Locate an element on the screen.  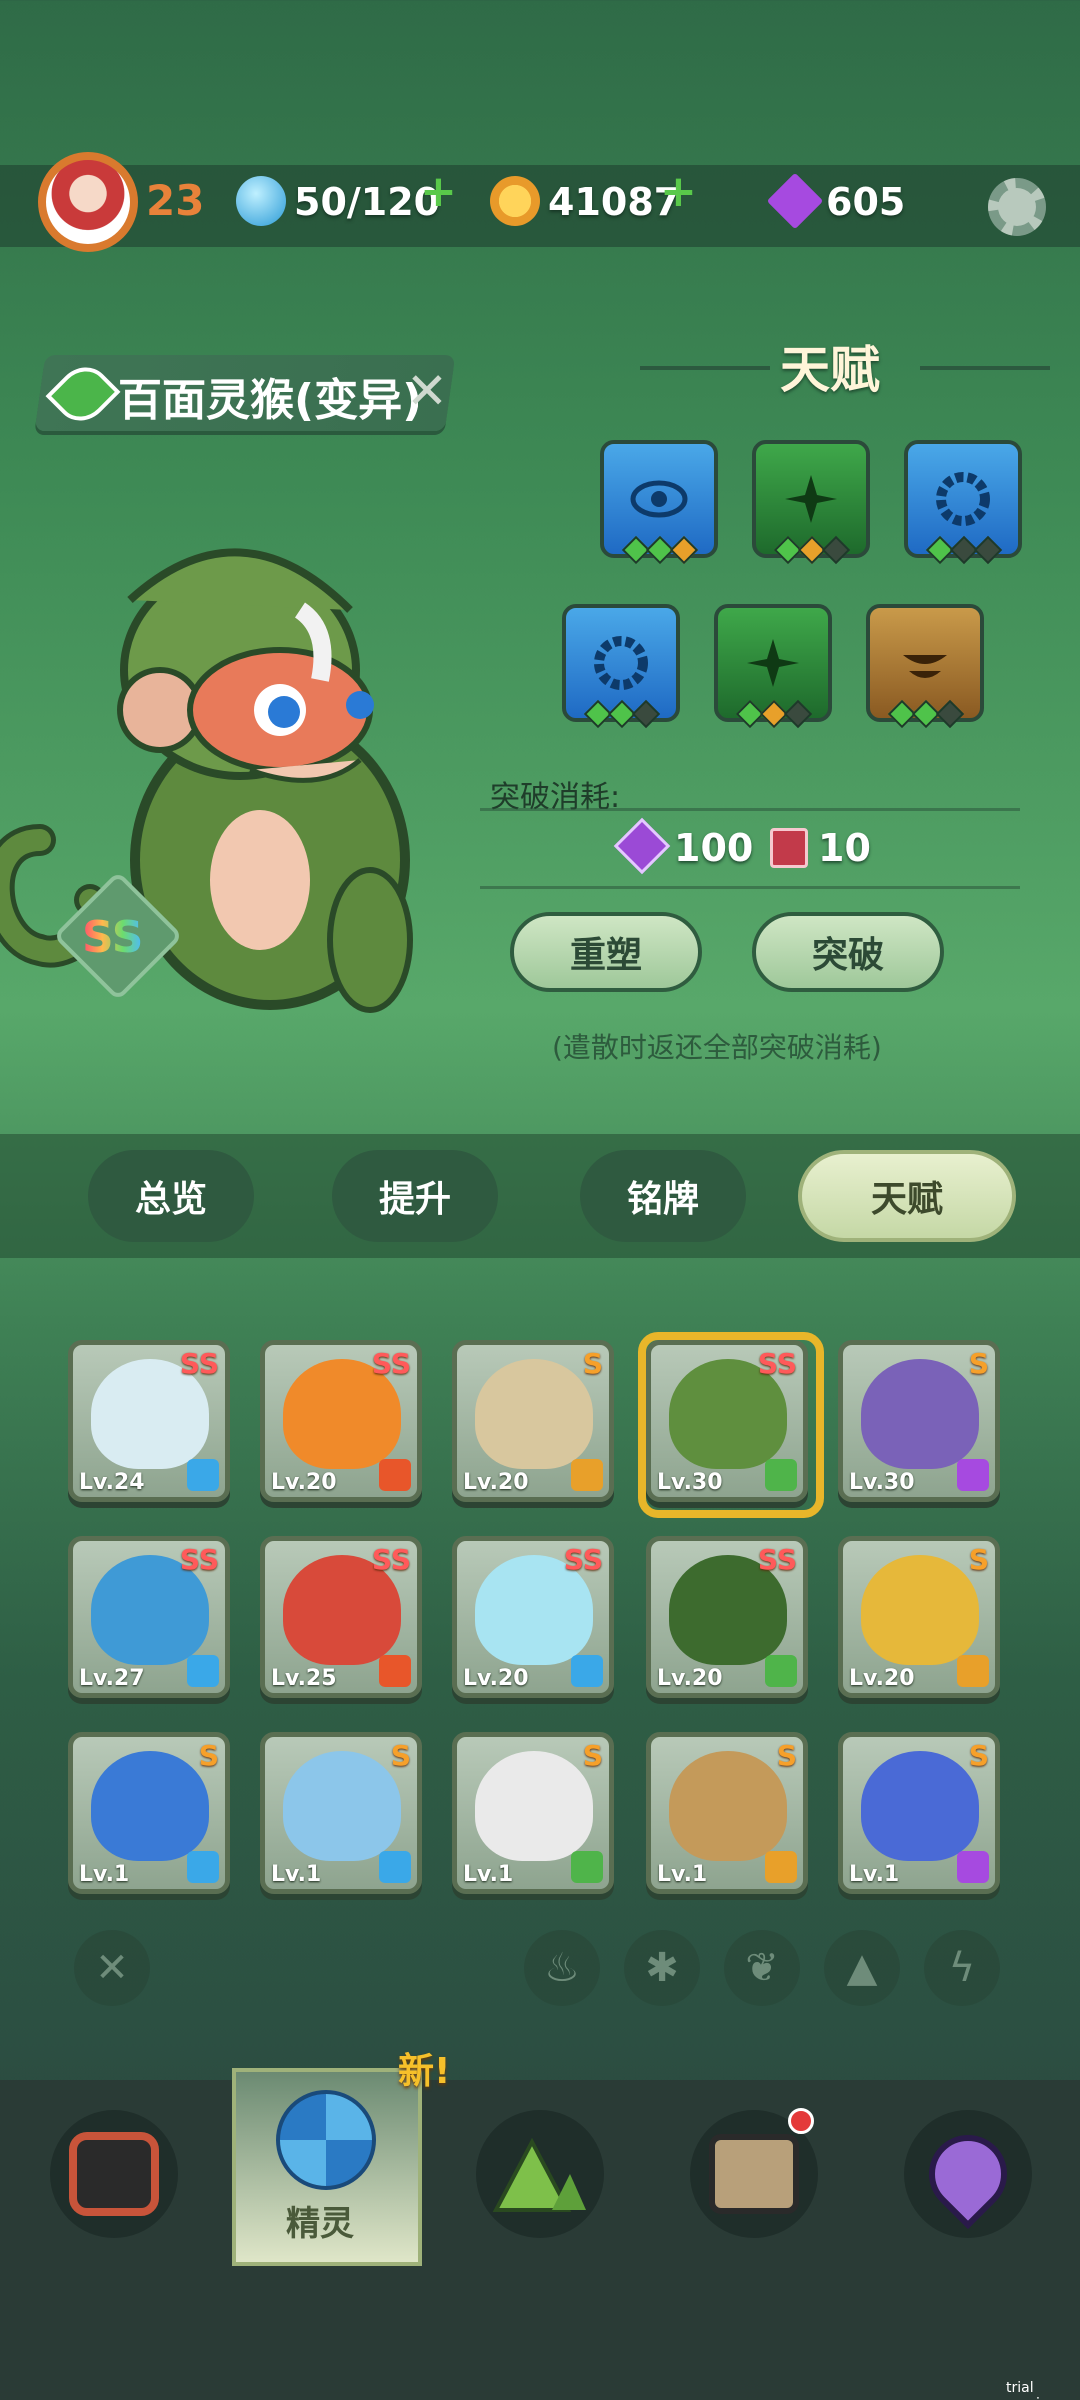
bowl-icon is located at coordinates (925, 666).